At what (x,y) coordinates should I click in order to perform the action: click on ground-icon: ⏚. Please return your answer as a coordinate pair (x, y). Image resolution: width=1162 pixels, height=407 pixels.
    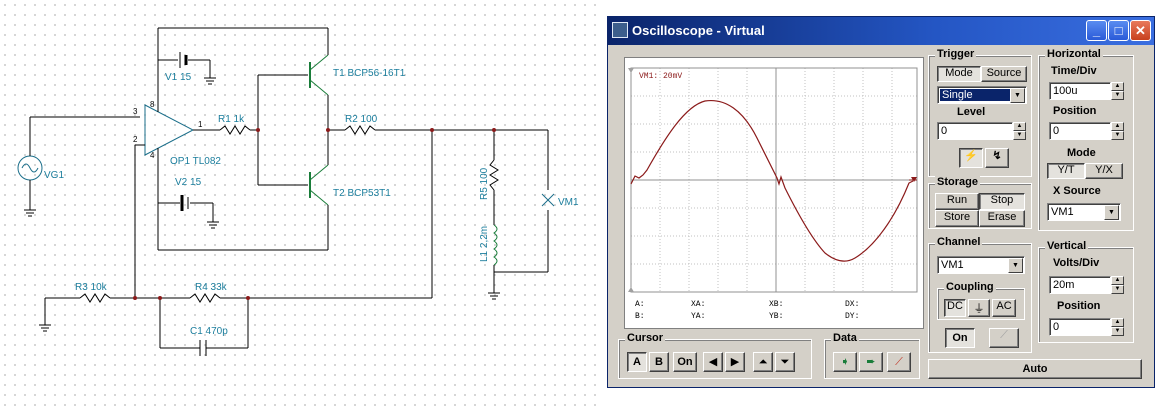
    Looking at the image, I should click on (979, 309).